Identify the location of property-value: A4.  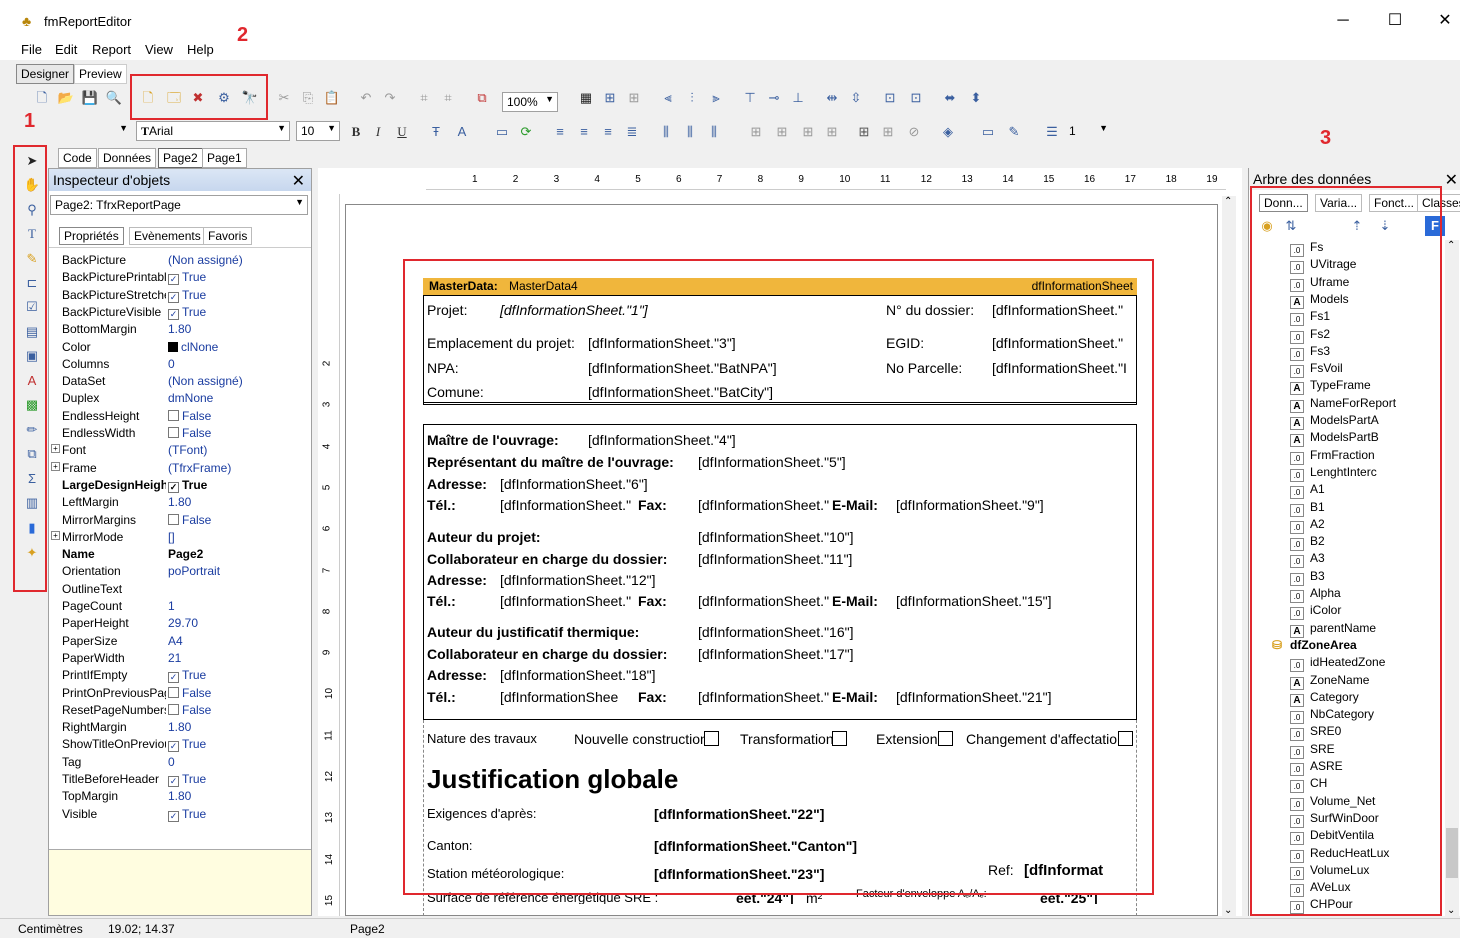
(175, 641).